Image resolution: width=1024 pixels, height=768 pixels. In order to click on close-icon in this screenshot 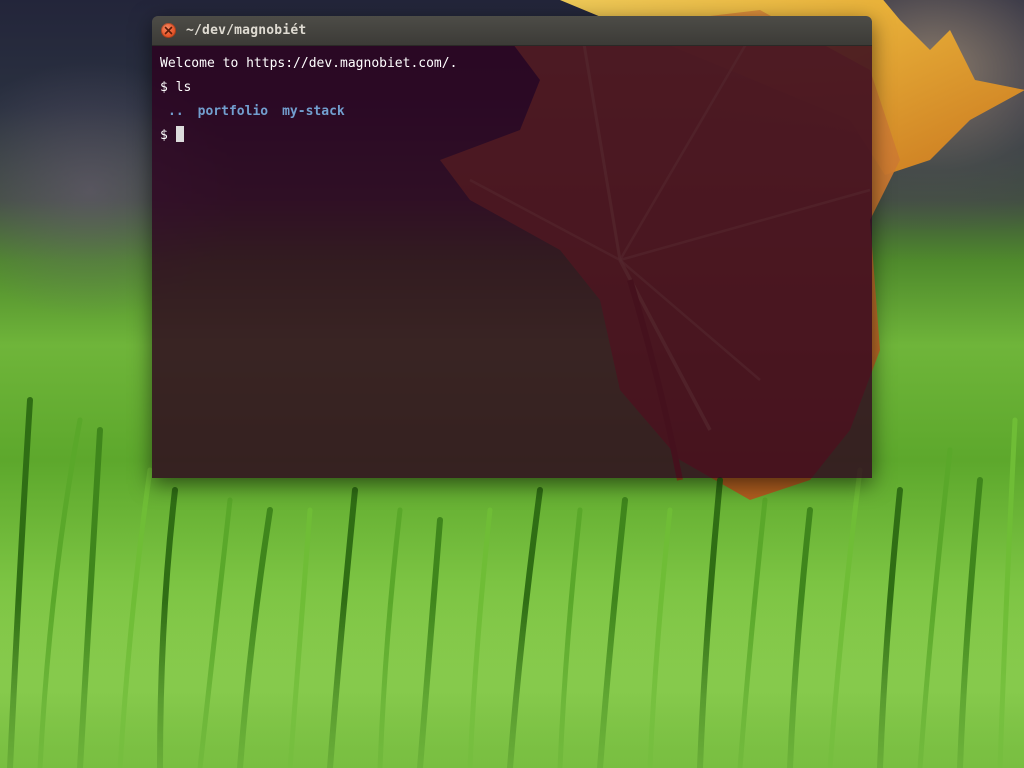, I will do `click(168, 30)`.